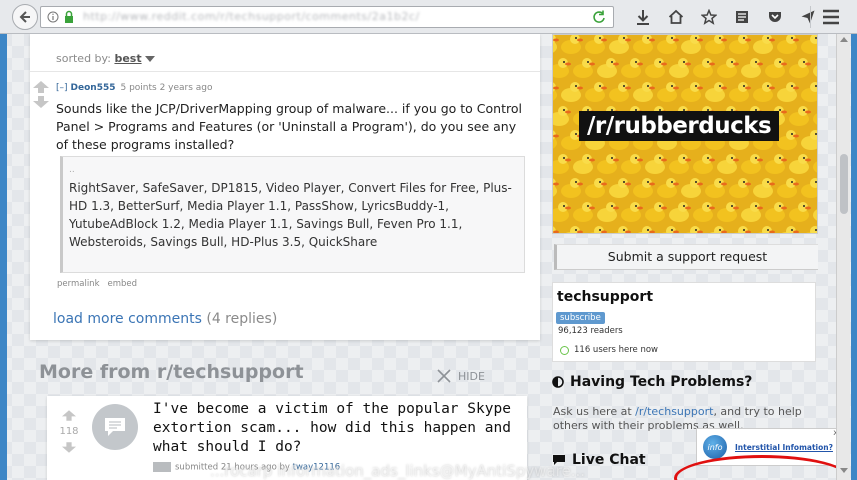 Image resolution: width=857 pixels, height=480 pixels. What do you see at coordinates (78, 284) in the screenshot?
I see `permalink-link: permalink` at bounding box center [78, 284].